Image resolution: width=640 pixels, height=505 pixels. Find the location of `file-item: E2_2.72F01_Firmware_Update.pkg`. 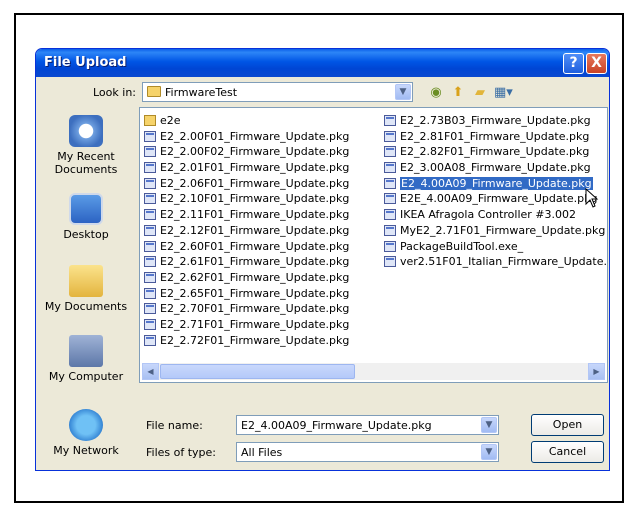

file-item: E2_2.72F01_Firmware_Update.pkg is located at coordinates (246, 341).